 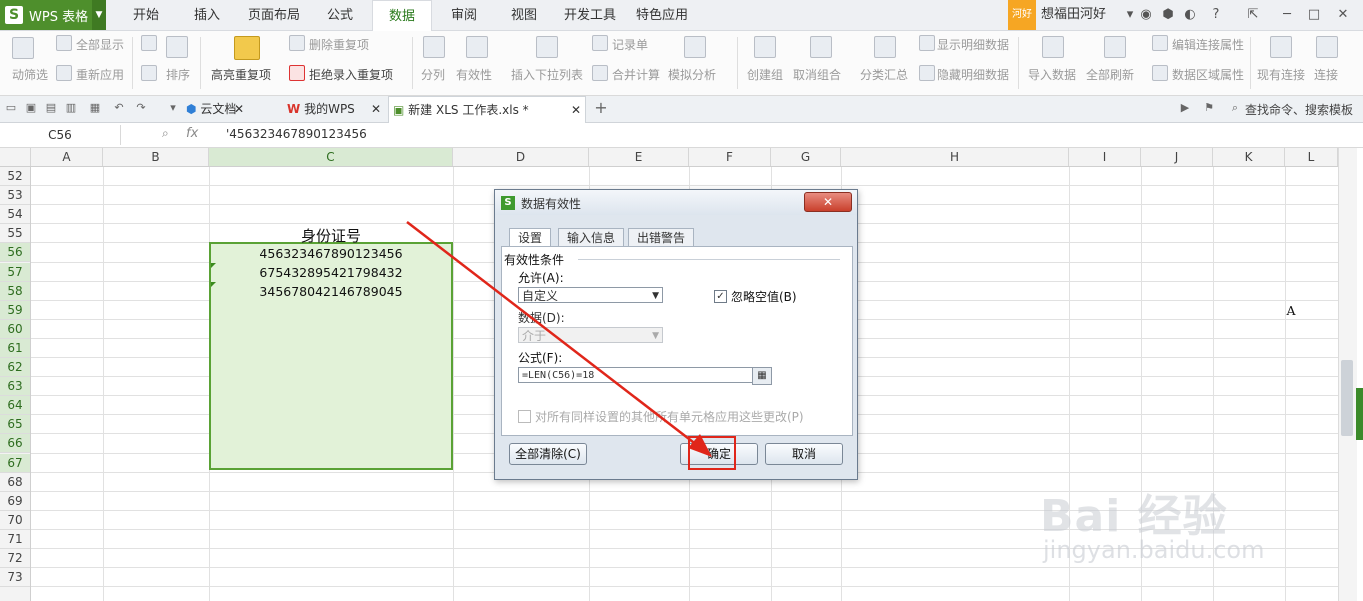 What do you see at coordinates (1073, 15) in the screenshot?
I see `user-name: 想福田河好` at bounding box center [1073, 15].